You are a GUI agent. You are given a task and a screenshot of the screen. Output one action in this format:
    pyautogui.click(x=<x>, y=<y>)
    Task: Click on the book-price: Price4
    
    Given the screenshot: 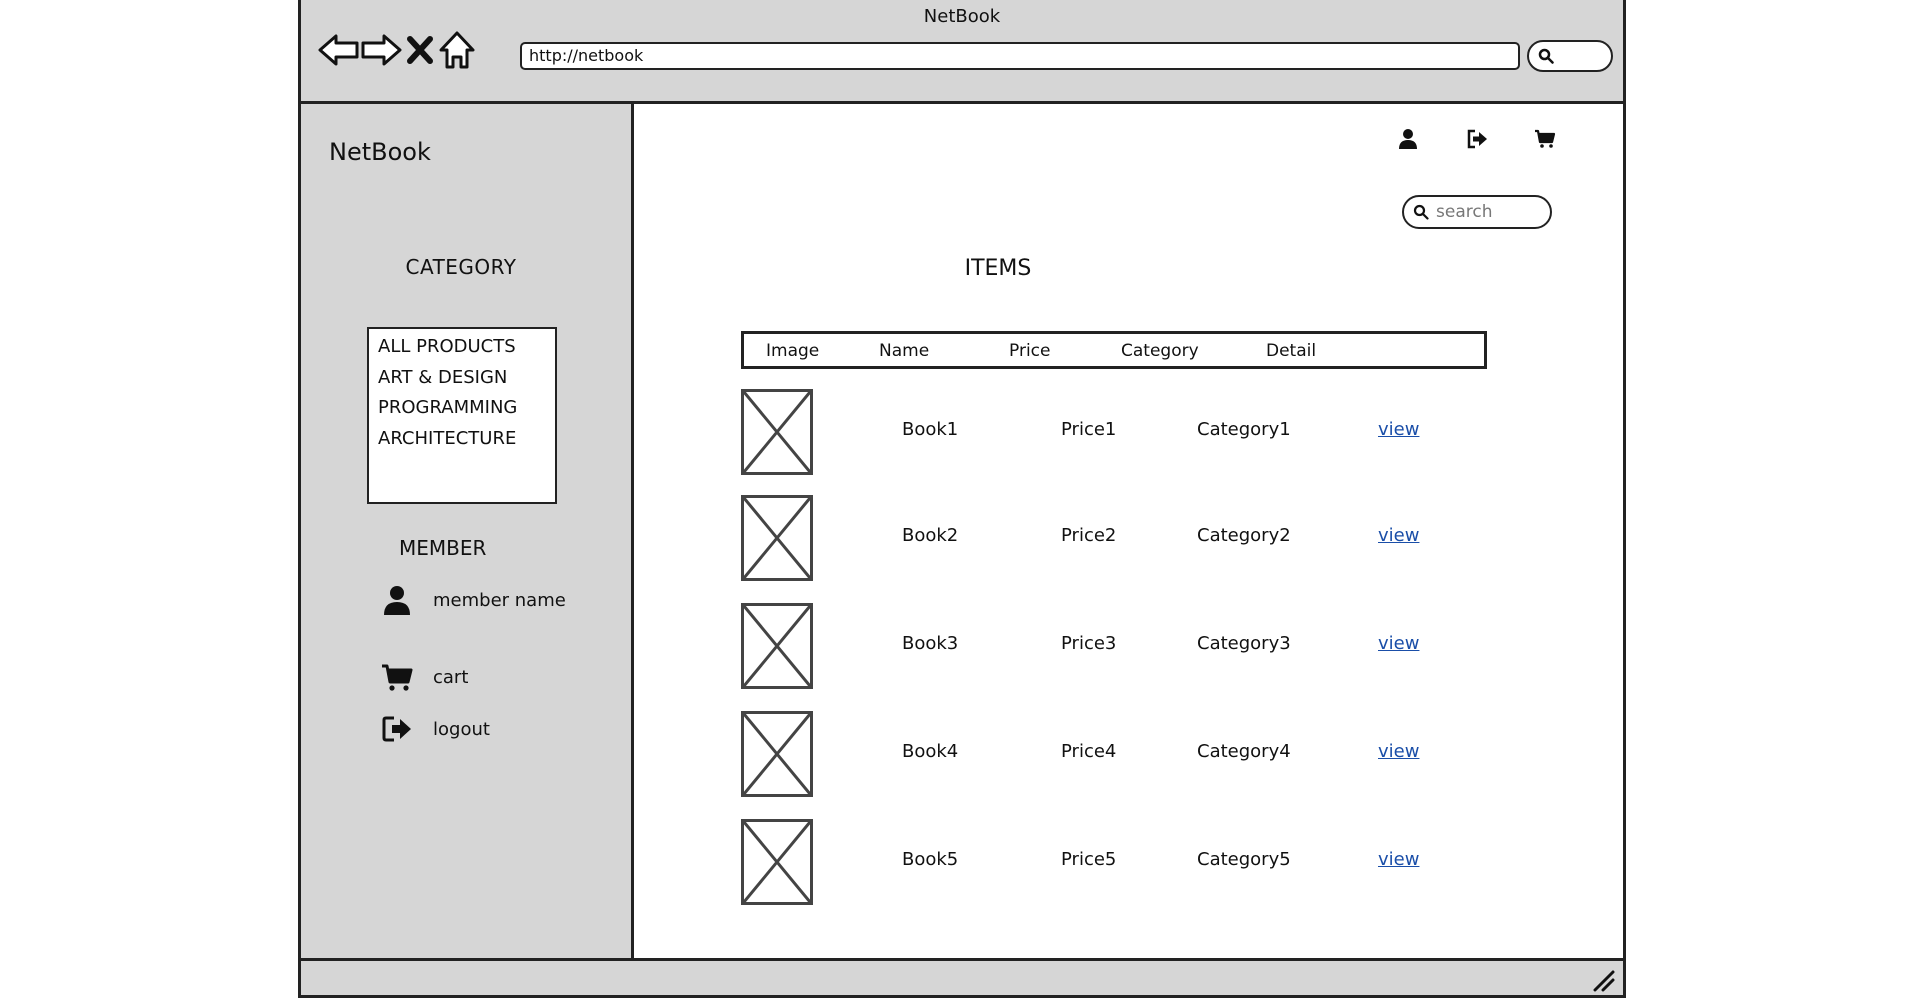 What is the action you would take?
    pyautogui.click(x=1089, y=751)
    